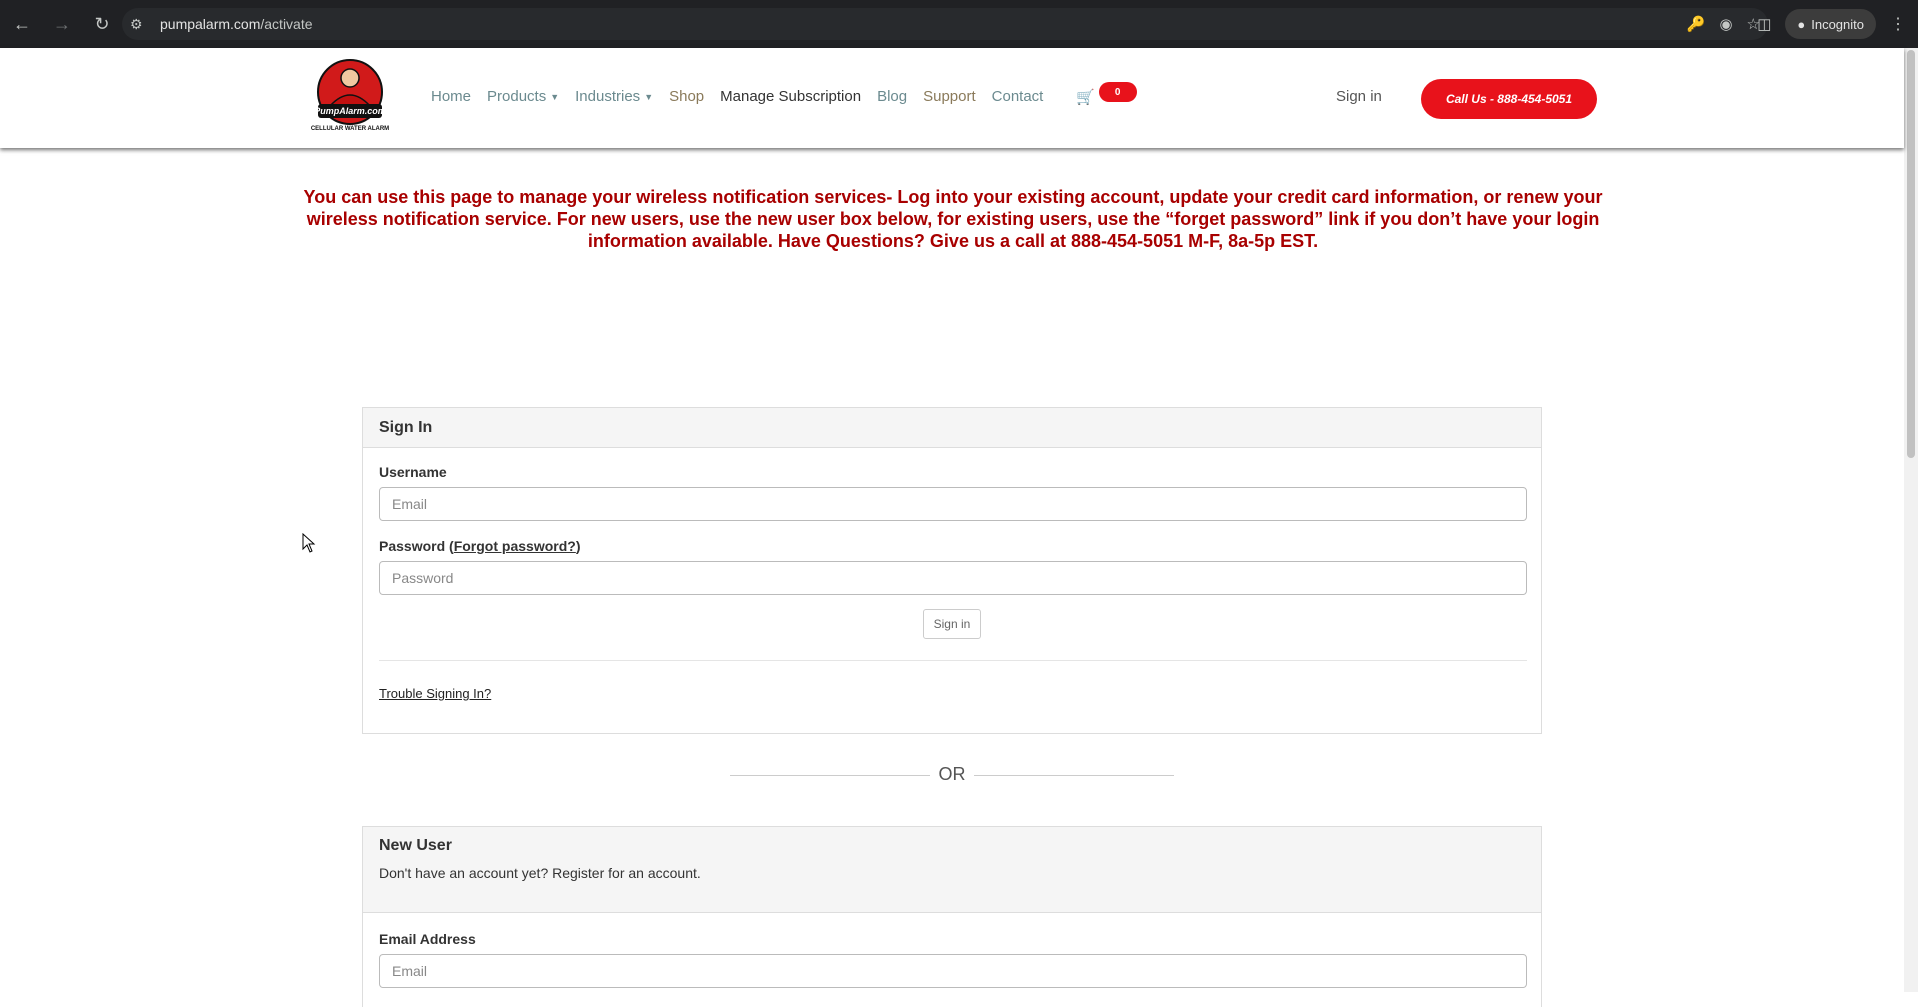  What do you see at coordinates (1764, 24) in the screenshot?
I see `side-panel-icon: ◫` at bounding box center [1764, 24].